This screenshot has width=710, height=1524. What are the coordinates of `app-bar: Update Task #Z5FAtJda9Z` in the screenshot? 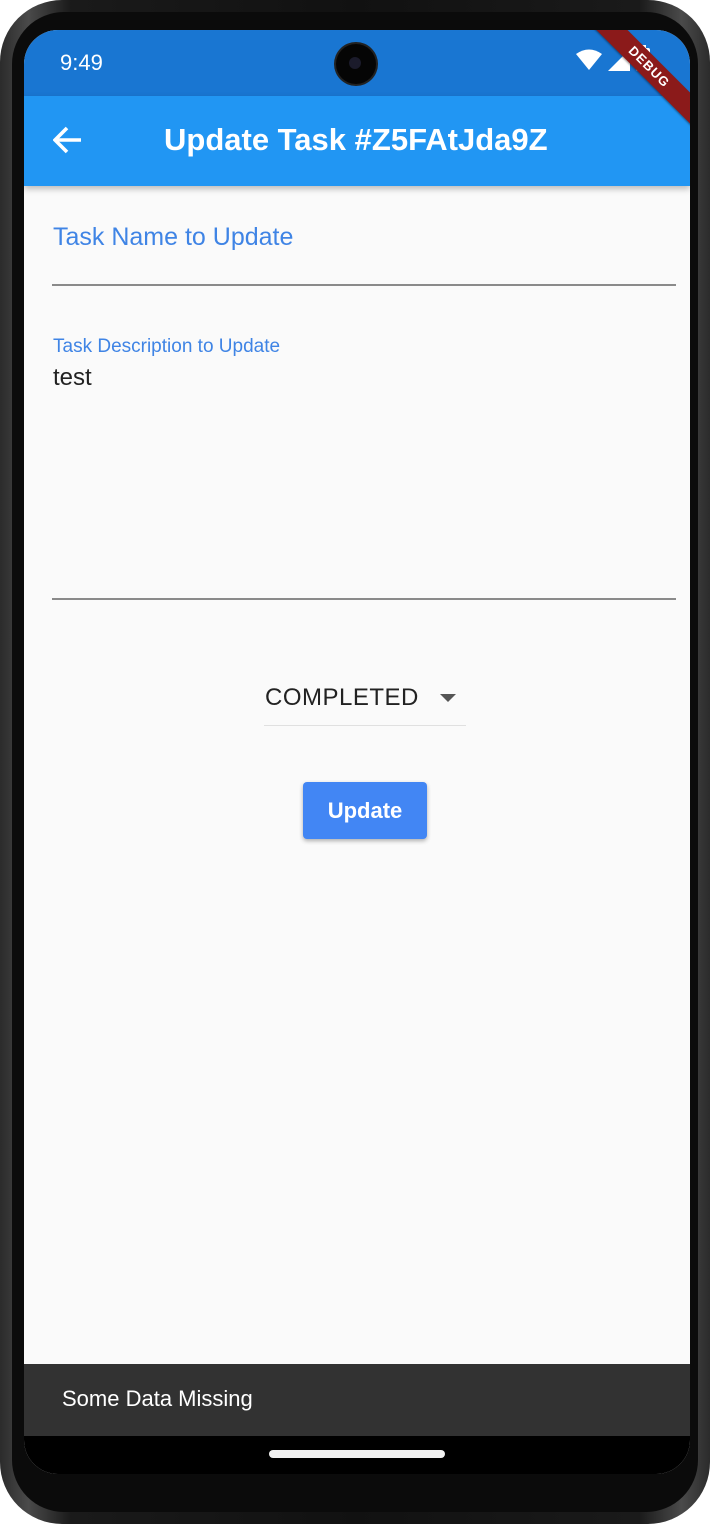 It's located at (357, 141).